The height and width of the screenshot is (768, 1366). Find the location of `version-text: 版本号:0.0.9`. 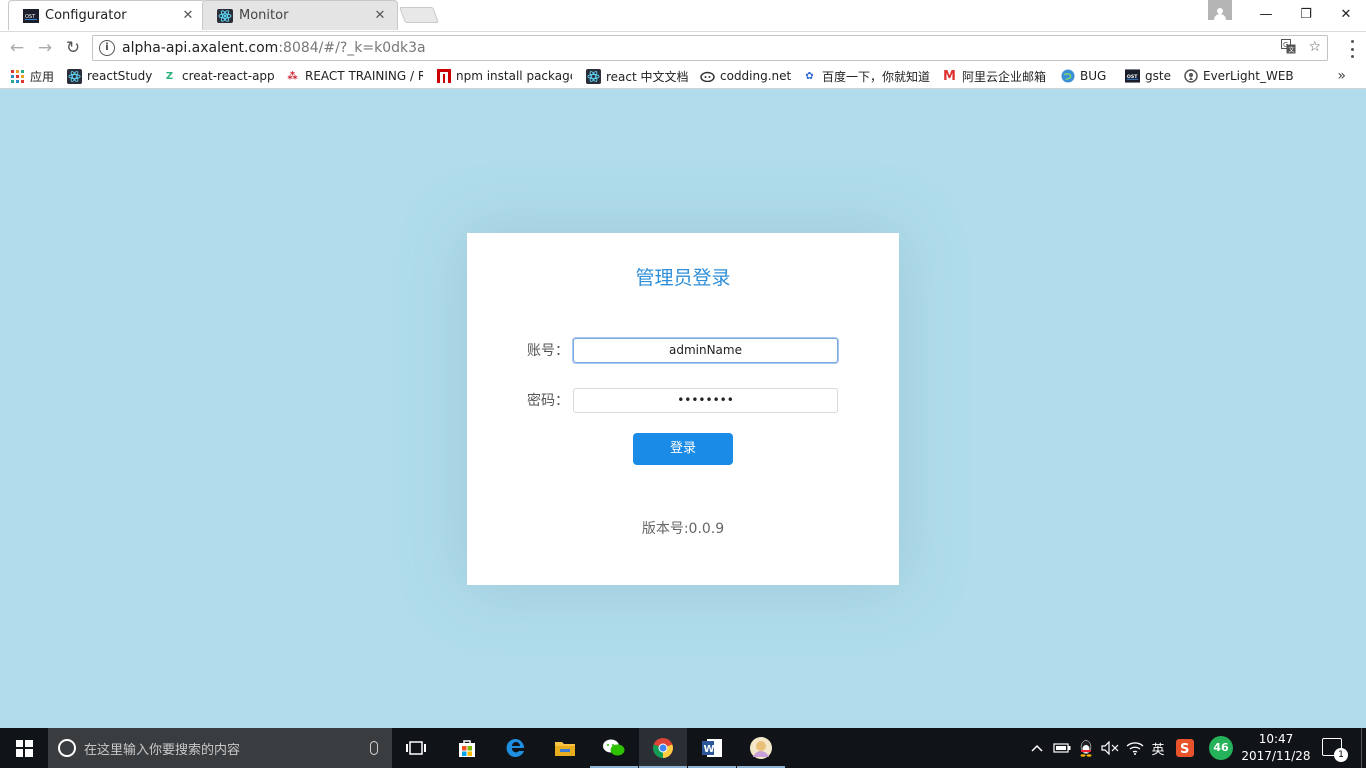

version-text: 版本号:0.0.9 is located at coordinates (683, 529).